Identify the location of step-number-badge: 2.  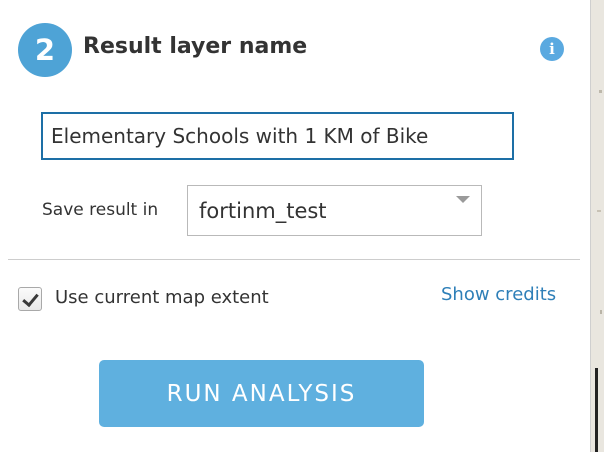
(45, 50).